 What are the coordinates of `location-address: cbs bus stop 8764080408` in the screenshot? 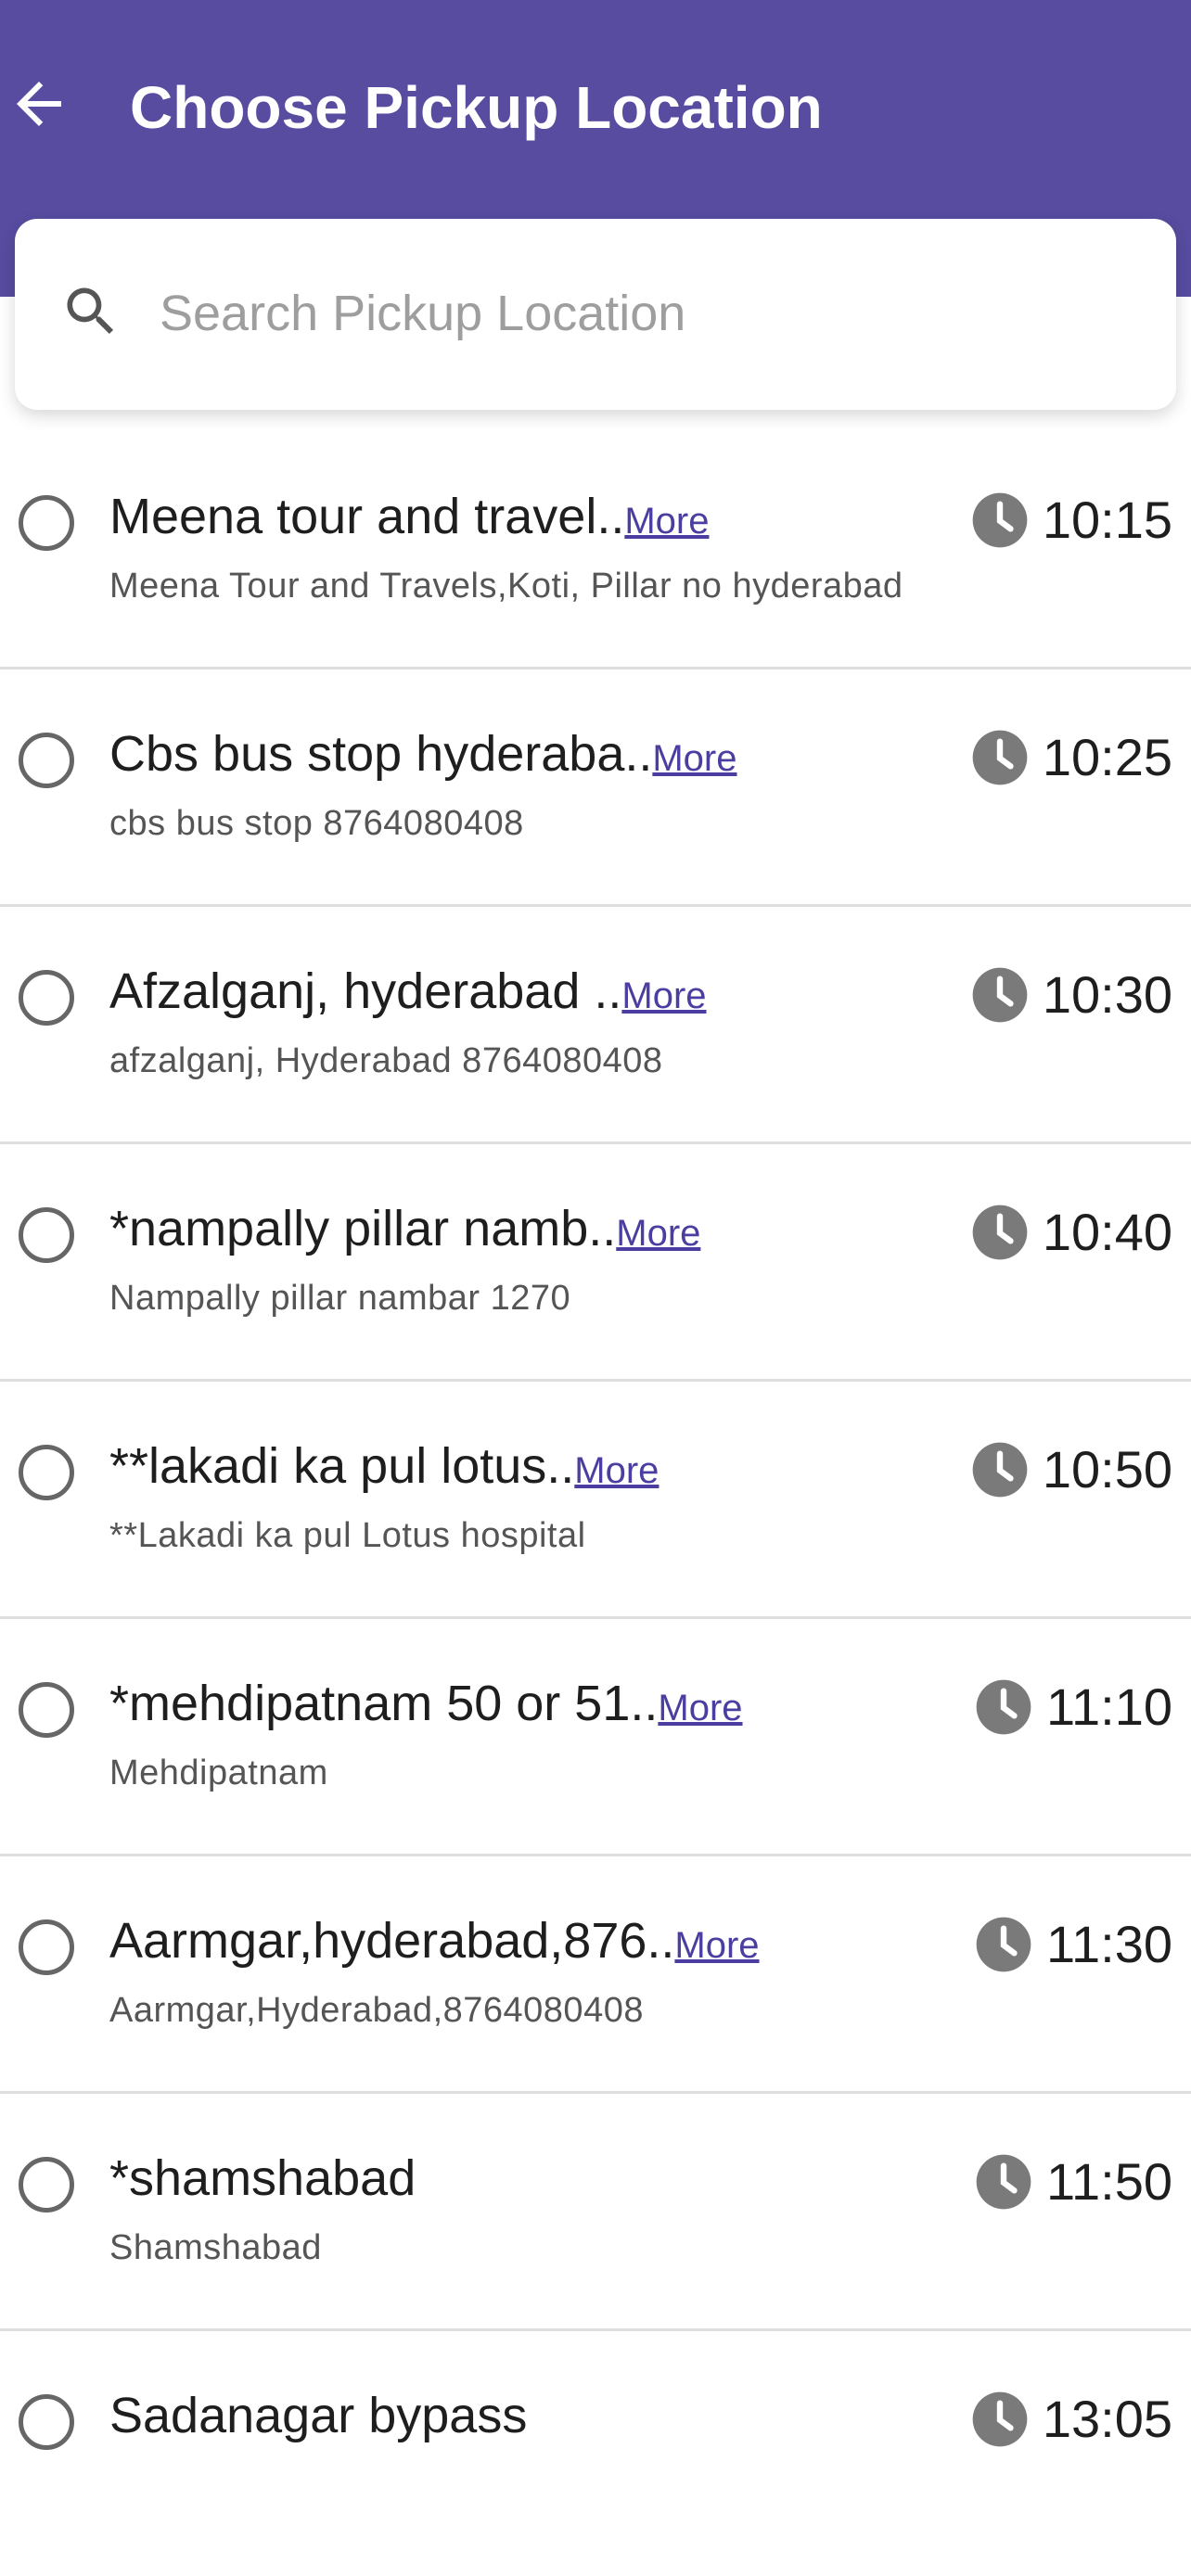 It's located at (316, 823).